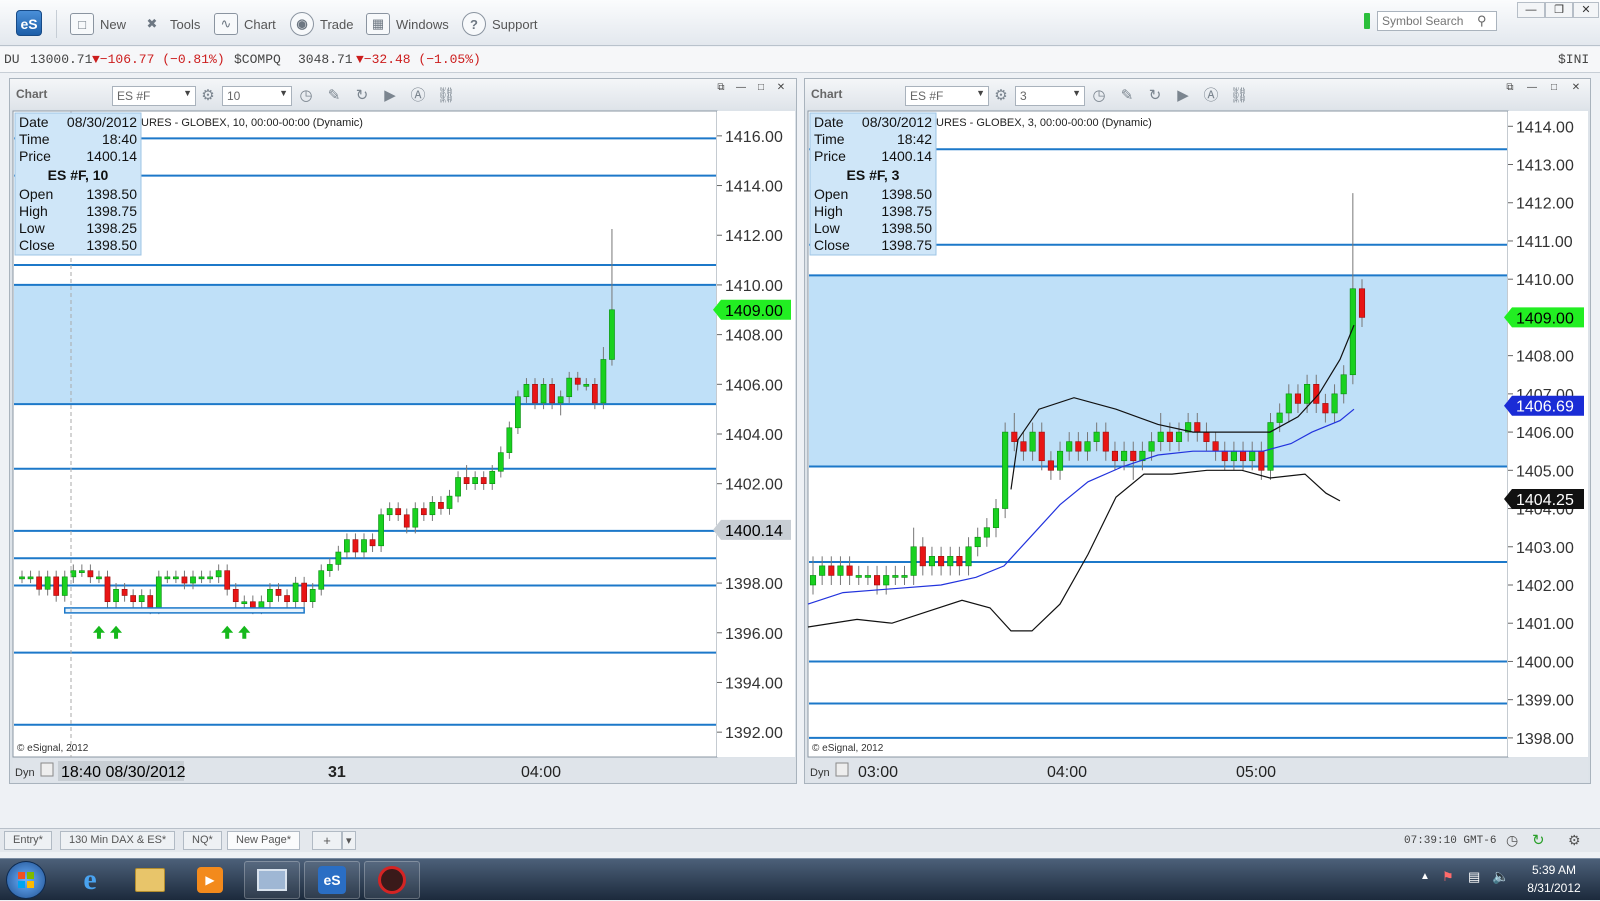 The image size is (1600, 901). I want to click on search-icon: ⚲, so click(1482, 21).